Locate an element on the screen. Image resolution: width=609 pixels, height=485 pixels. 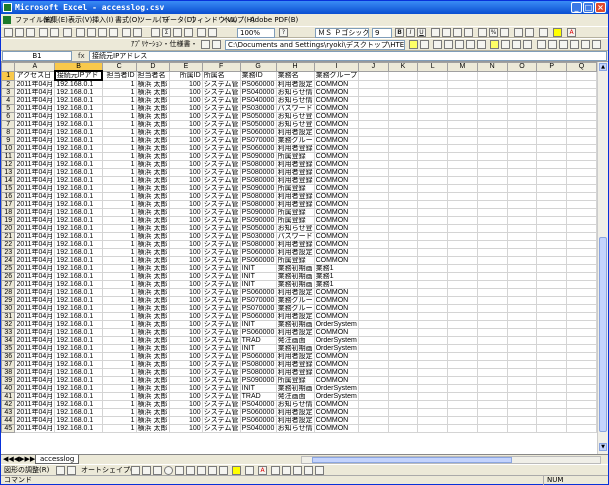
font-size-select: 9 is located at coordinates (382, 33).